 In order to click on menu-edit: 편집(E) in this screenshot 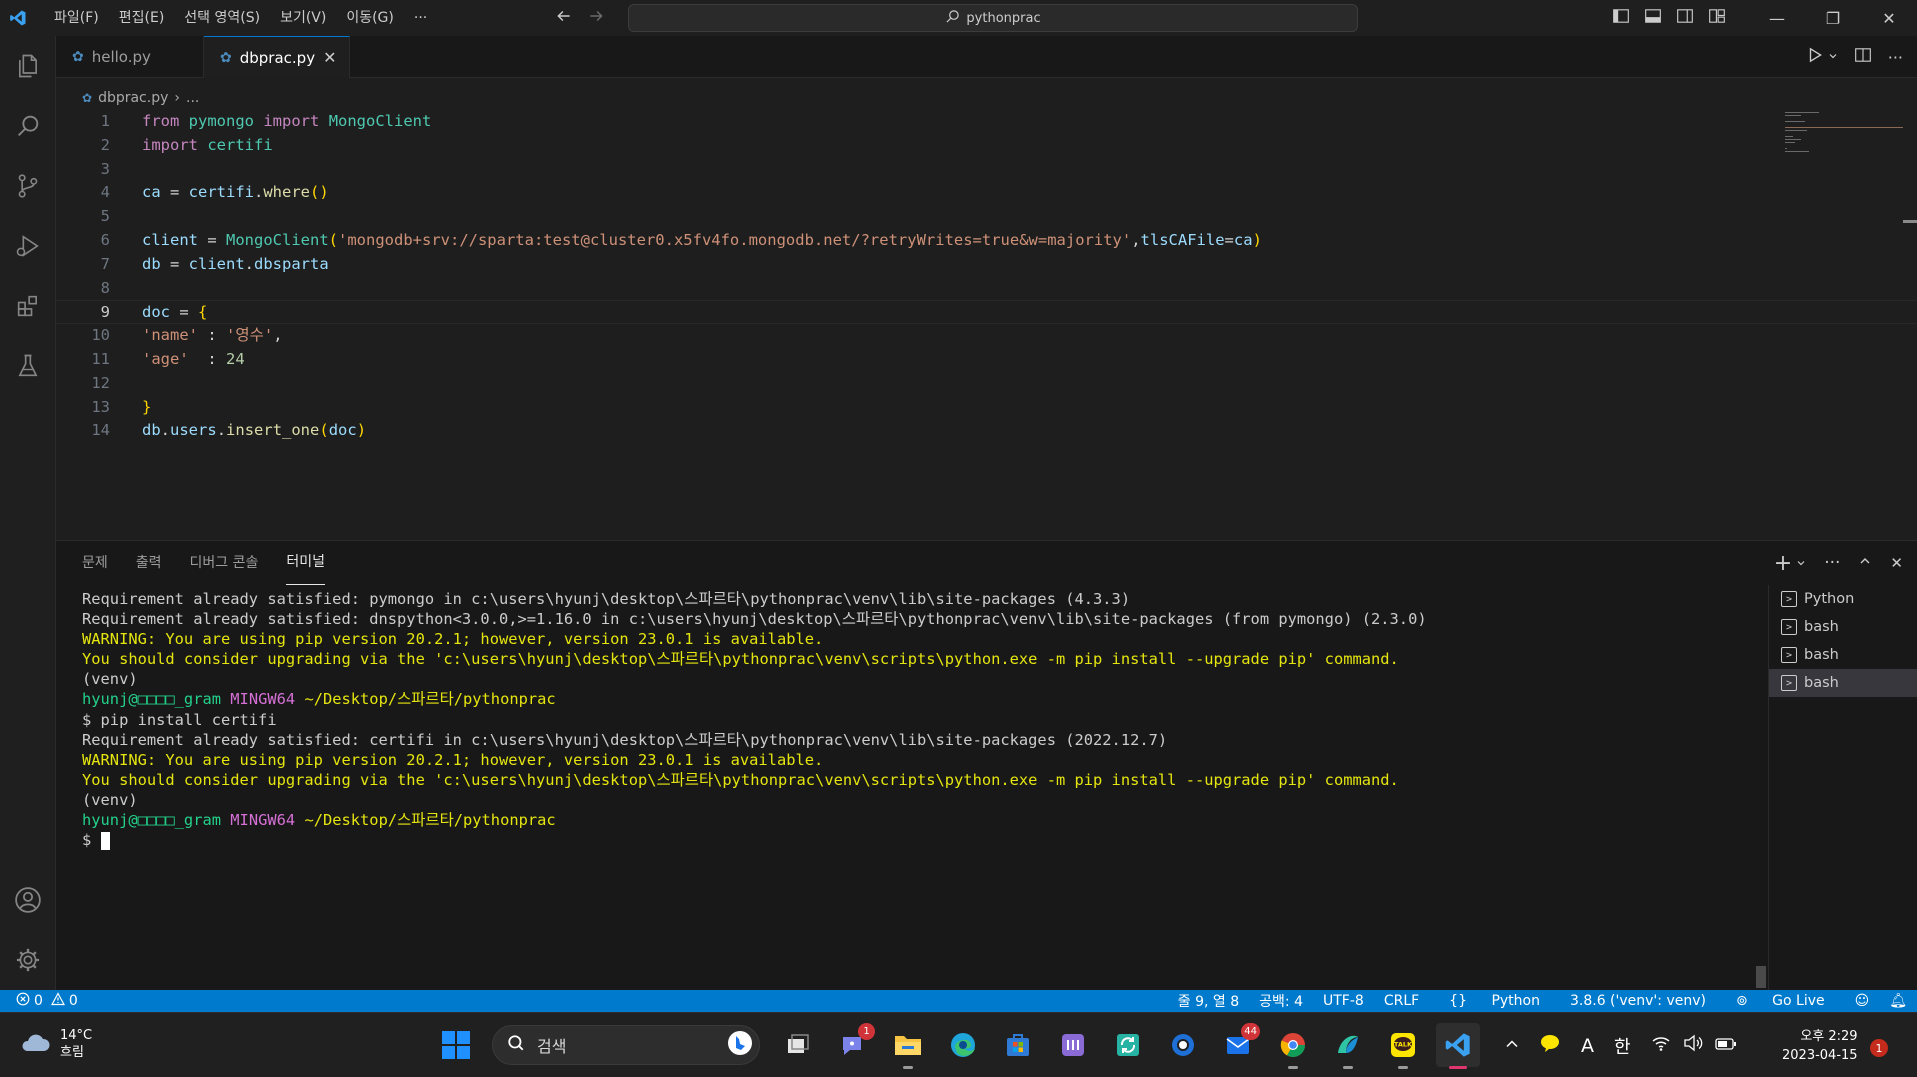, I will do `click(142, 18)`.